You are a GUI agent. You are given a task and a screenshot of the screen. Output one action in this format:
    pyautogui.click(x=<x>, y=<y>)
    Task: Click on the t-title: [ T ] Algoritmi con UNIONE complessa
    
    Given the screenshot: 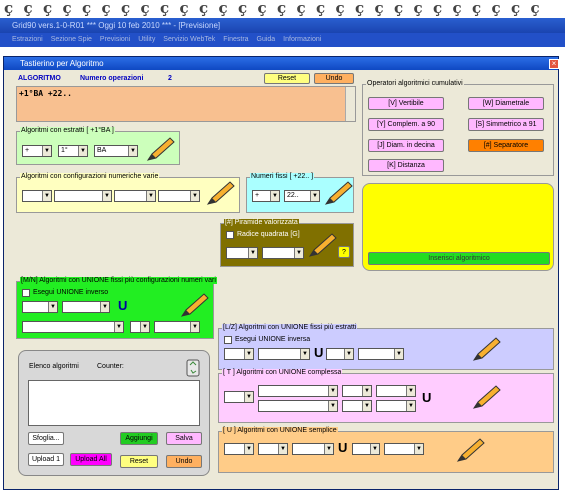 What is the action you would take?
    pyautogui.click(x=282, y=372)
    